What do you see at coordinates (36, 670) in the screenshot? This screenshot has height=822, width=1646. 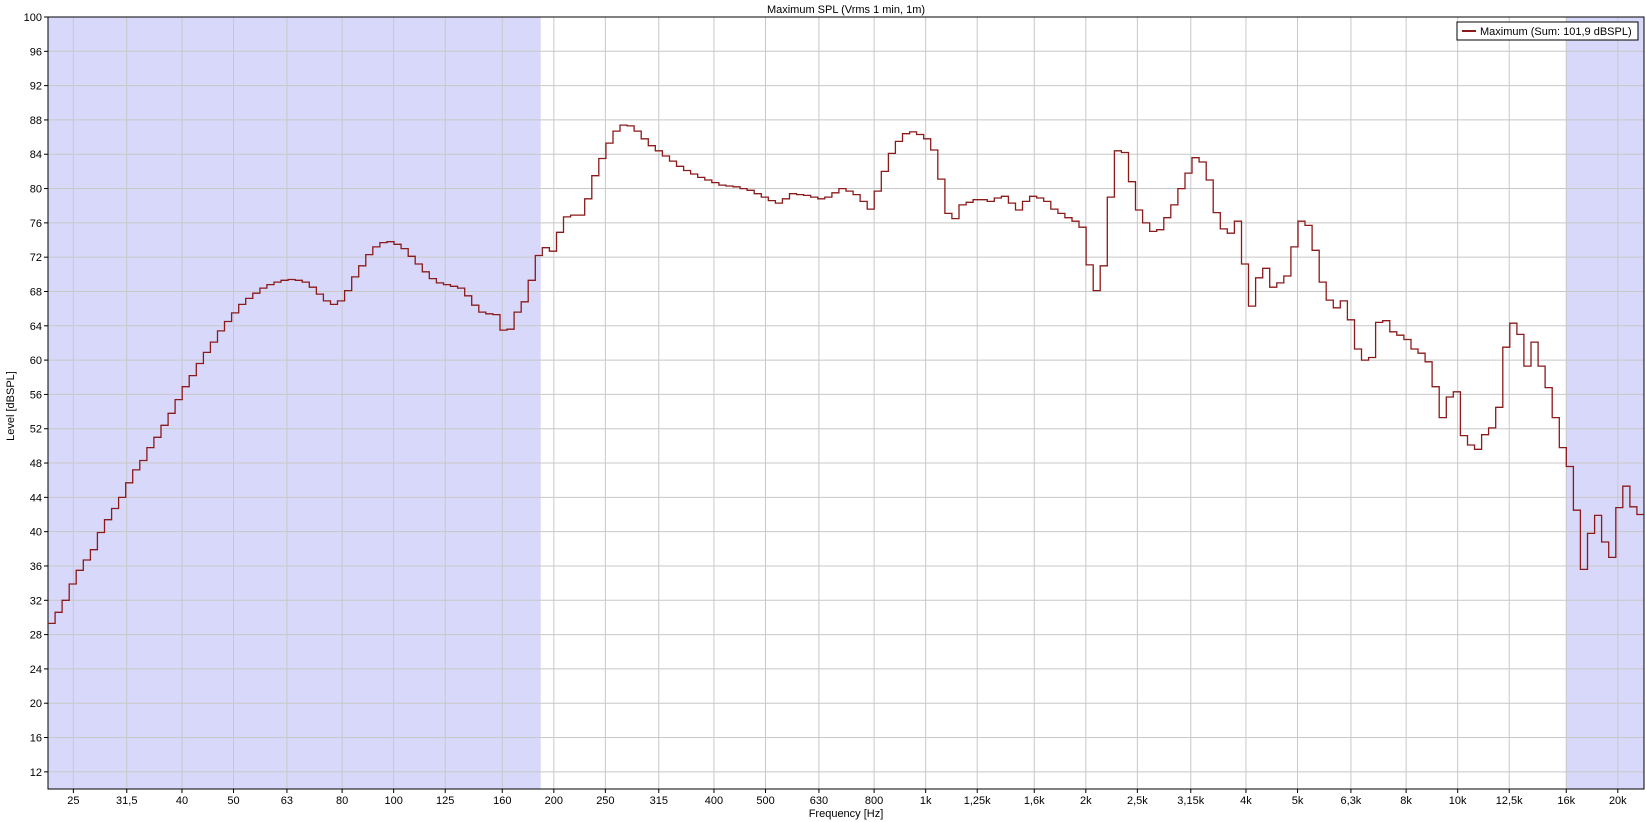 I see `y-tick-label: 24` at bounding box center [36, 670].